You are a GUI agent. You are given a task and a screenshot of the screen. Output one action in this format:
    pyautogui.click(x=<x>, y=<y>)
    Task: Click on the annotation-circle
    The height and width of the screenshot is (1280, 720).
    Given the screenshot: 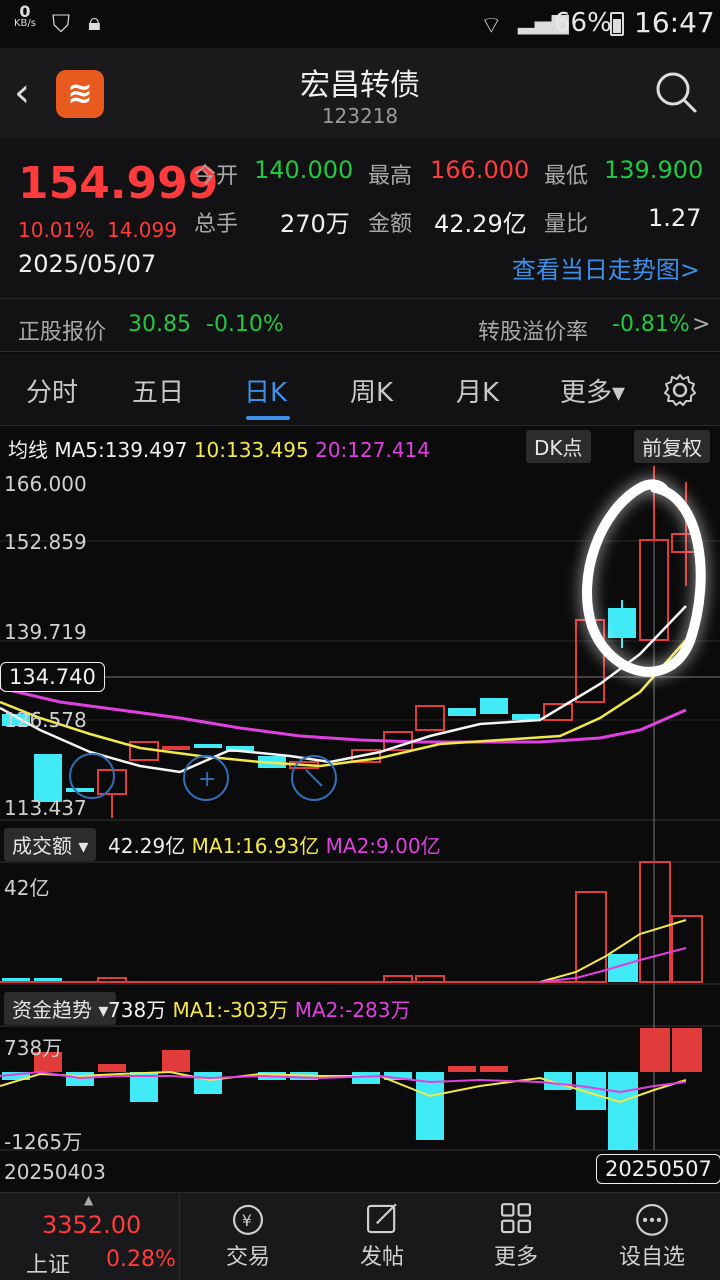 What is the action you would take?
    pyautogui.click(x=644, y=578)
    